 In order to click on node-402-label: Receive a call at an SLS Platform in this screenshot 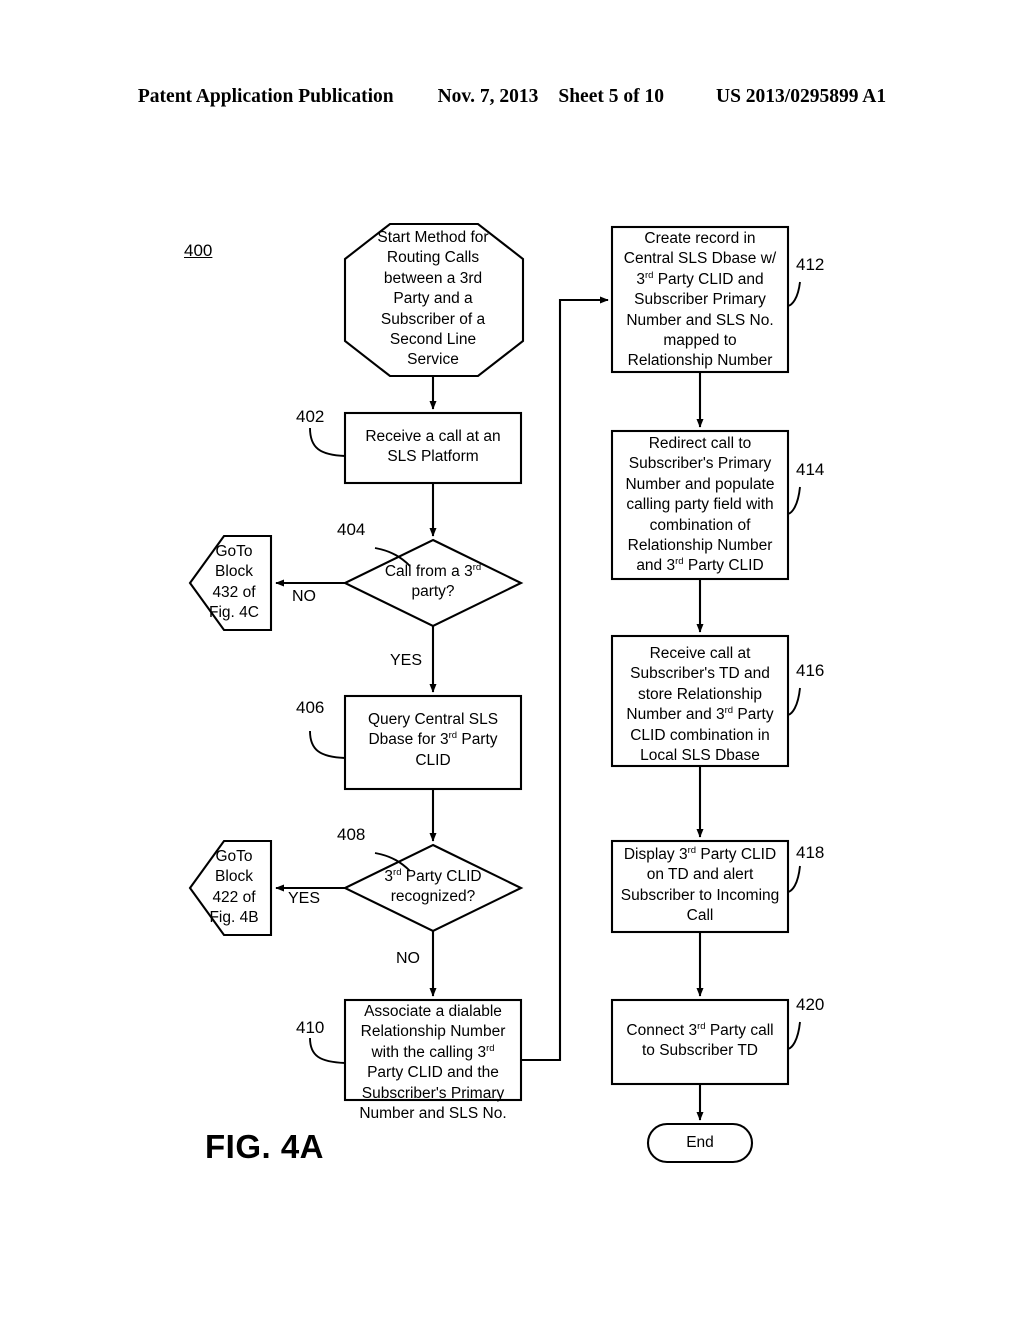, I will do `click(433, 447)`.